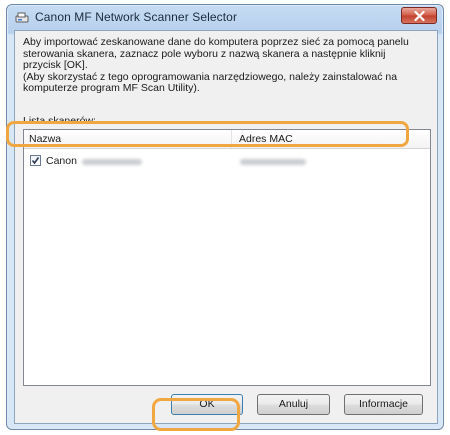 This screenshot has height=435, width=450. What do you see at coordinates (112, 162) in the screenshot?
I see `redacted-model` at bounding box center [112, 162].